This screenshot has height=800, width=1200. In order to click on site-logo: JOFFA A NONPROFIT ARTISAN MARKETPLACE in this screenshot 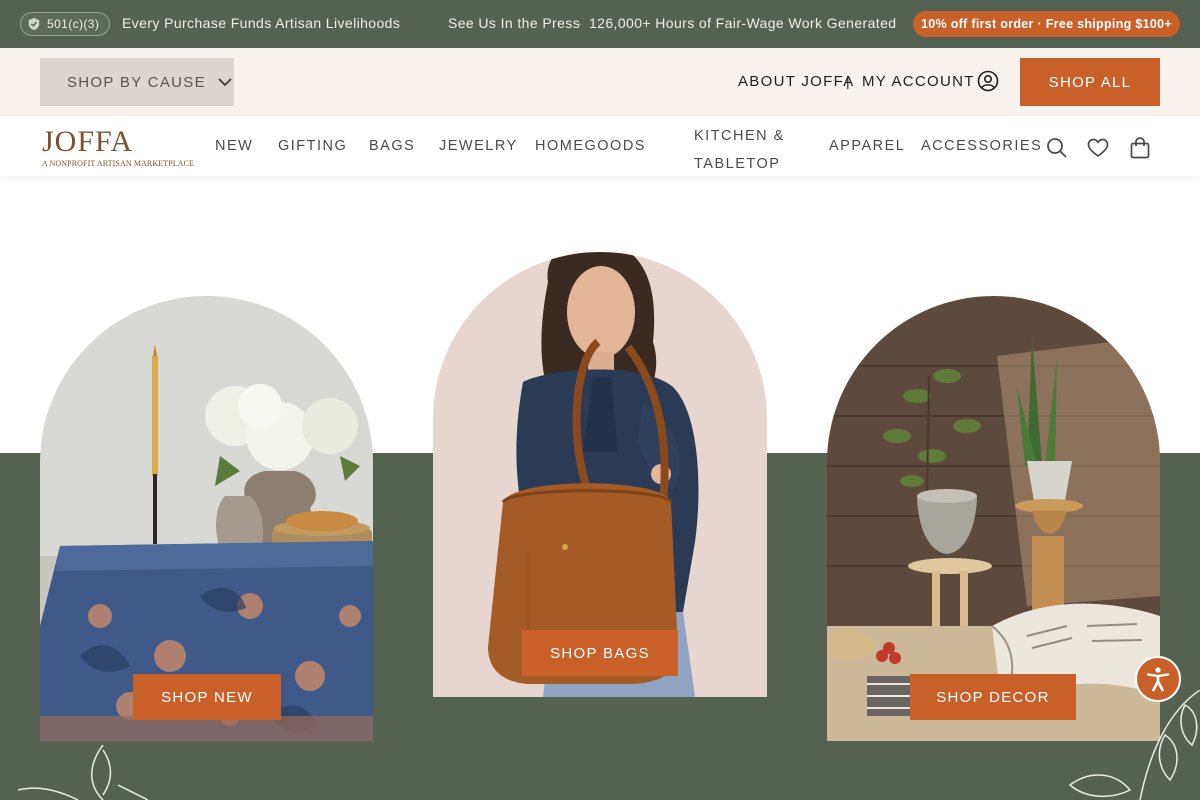, I will do `click(117, 147)`.